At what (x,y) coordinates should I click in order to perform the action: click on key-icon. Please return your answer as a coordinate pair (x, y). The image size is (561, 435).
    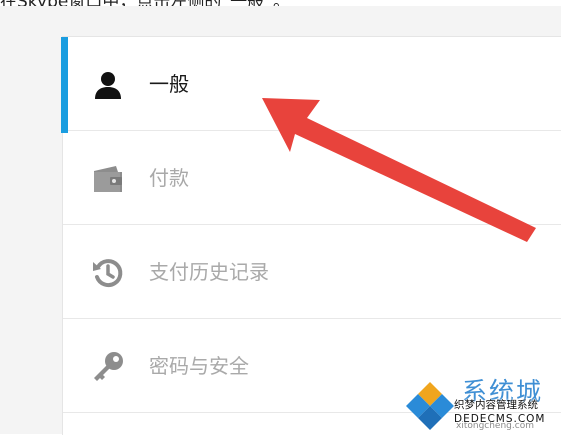
    Looking at the image, I should click on (108, 367).